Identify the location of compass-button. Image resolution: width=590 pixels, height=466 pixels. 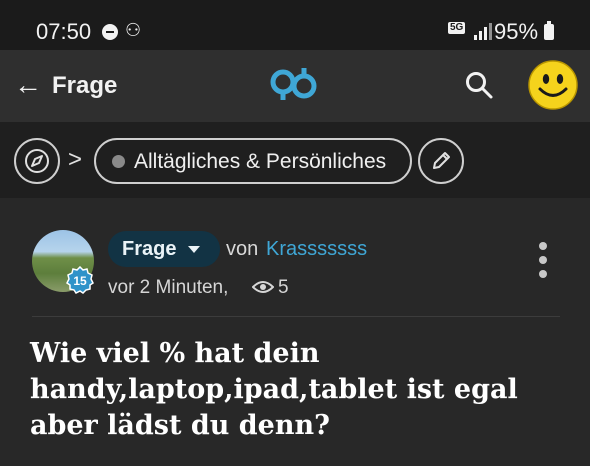
(37, 161).